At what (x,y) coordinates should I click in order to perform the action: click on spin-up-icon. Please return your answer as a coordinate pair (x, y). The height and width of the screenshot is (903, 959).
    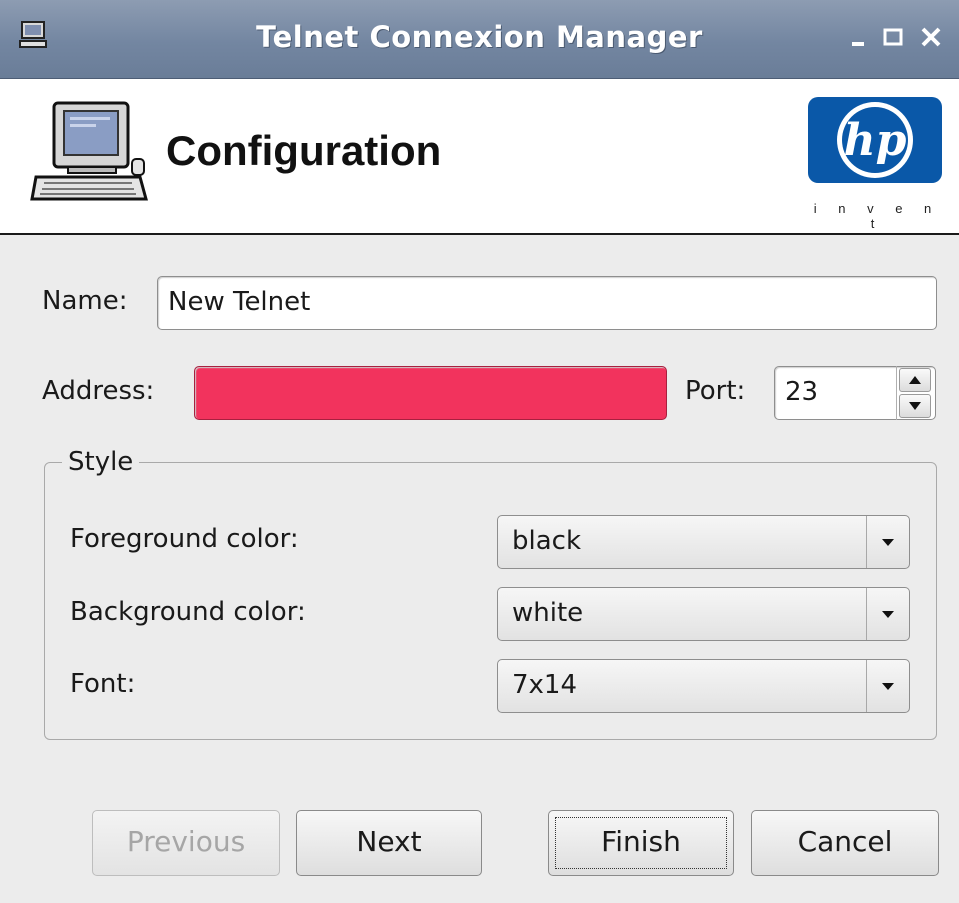
    Looking at the image, I should click on (915, 380).